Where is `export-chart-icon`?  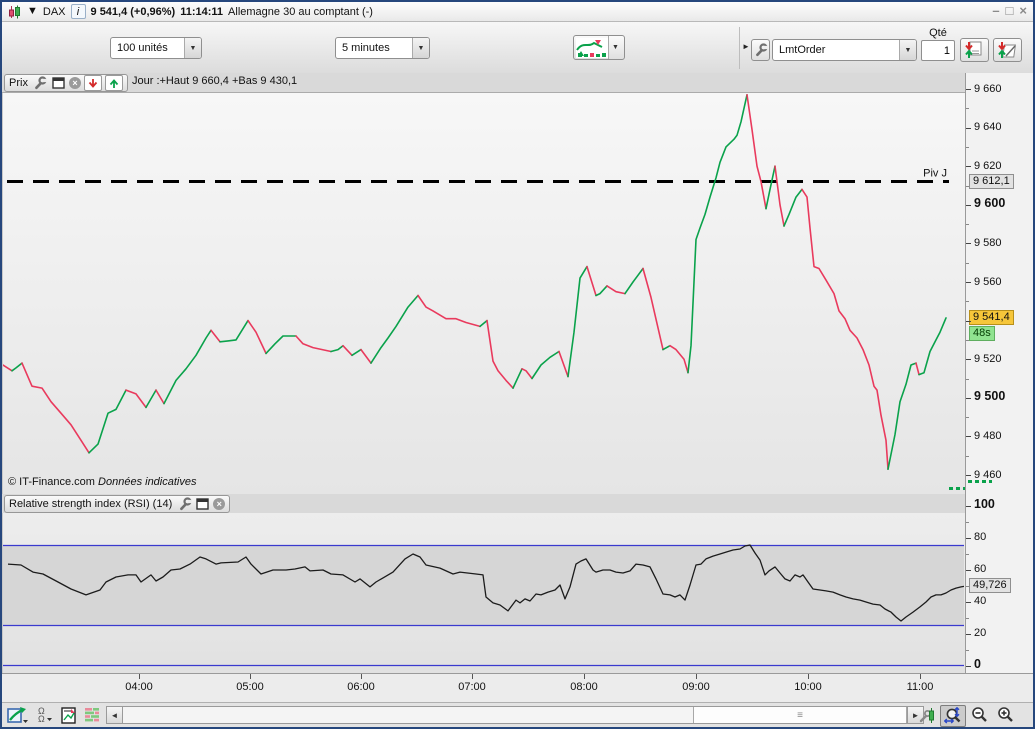 export-chart-icon is located at coordinates (17, 715).